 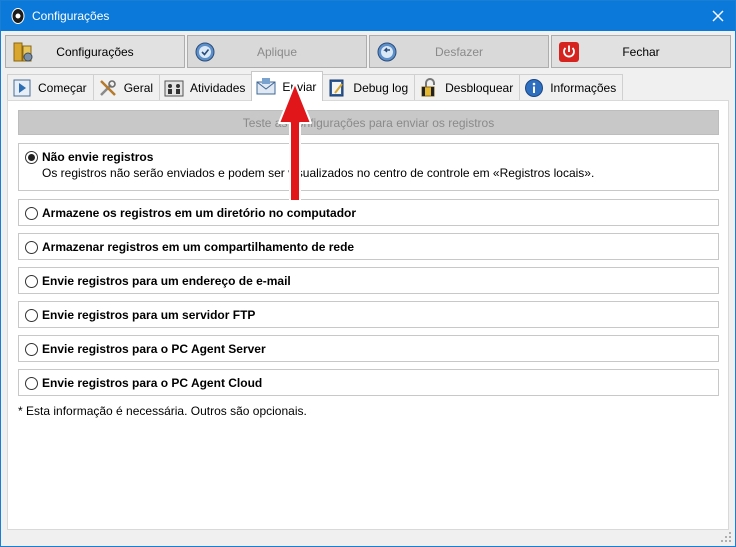 I want to click on toolbar: Configurações Aplique Desfazer Fechar, so click(x=368, y=51).